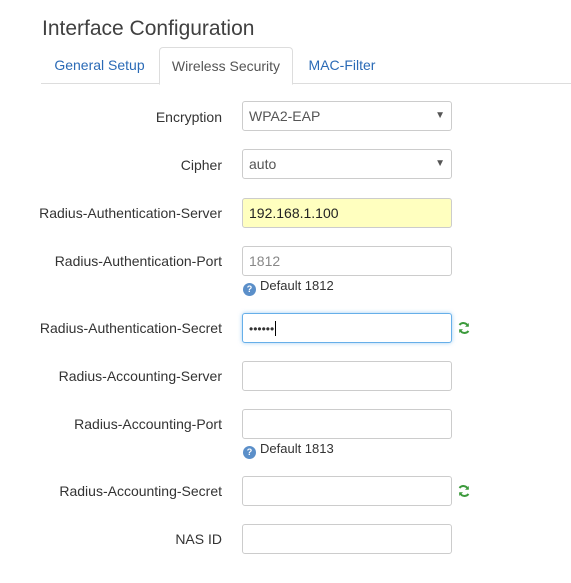 The image size is (571, 583). What do you see at coordinates (130, 328) in the screenshot?
I see `radius-auth-secret-label: Radius-Authentication-Secret` at bounding box center [130, 328].